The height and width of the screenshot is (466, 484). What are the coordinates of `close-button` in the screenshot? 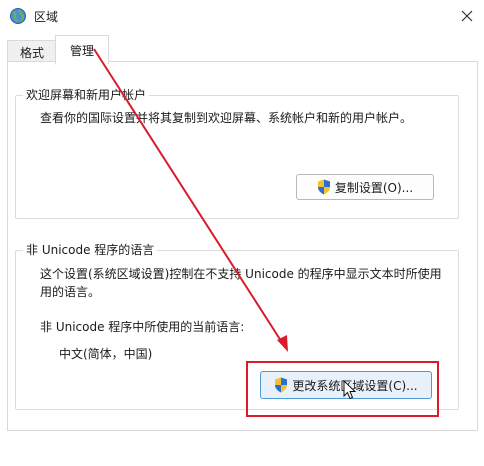 It's located at (467, 16).